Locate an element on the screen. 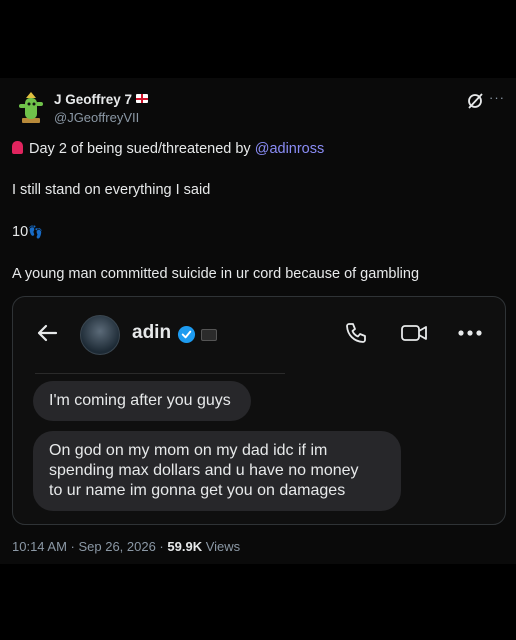  tweet-meta: 10:14 AM · Sep 26, 2026 · 59.9K Views is located at coordinates (126, 546).